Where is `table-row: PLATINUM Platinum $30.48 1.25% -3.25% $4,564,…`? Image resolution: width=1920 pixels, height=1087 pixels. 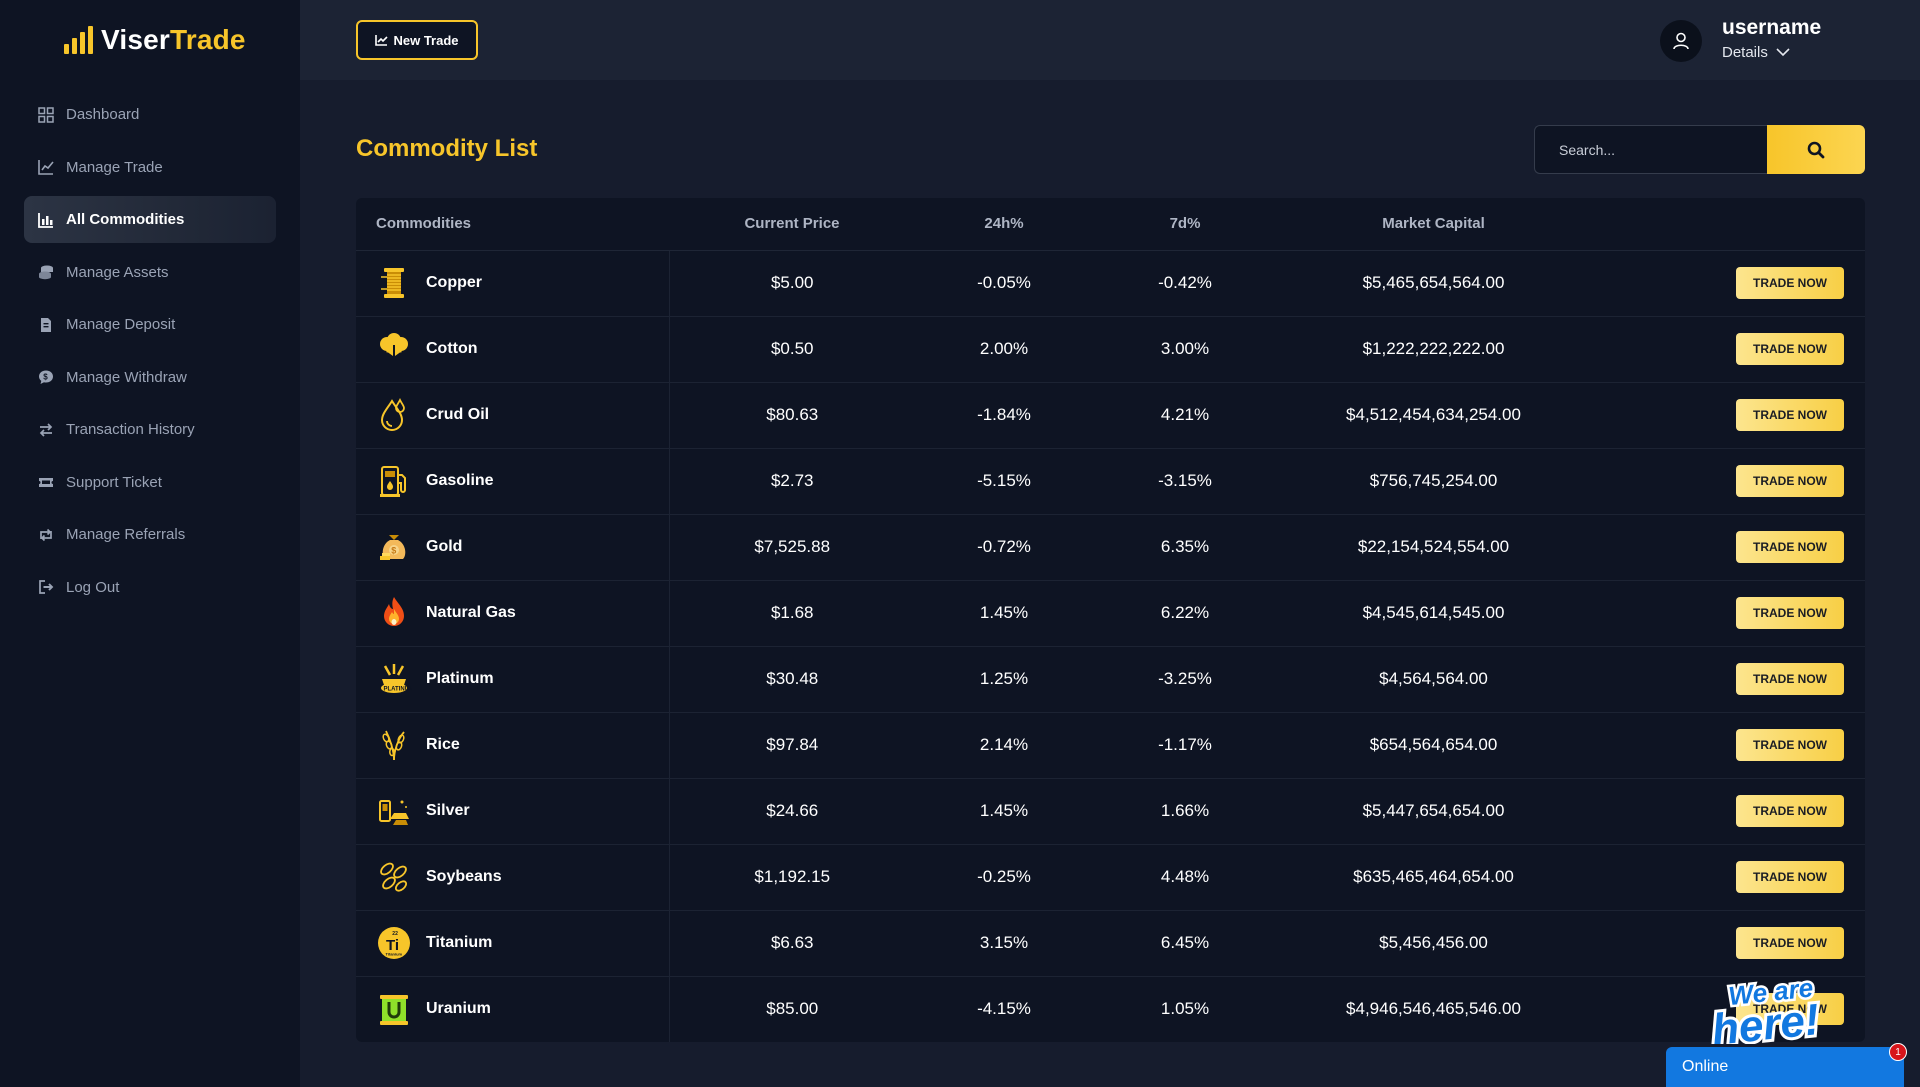 table-row: PLATINUM Platinum $30.48 1.25% -3.25% $4,564,… is located at coordinates (1110, 679).